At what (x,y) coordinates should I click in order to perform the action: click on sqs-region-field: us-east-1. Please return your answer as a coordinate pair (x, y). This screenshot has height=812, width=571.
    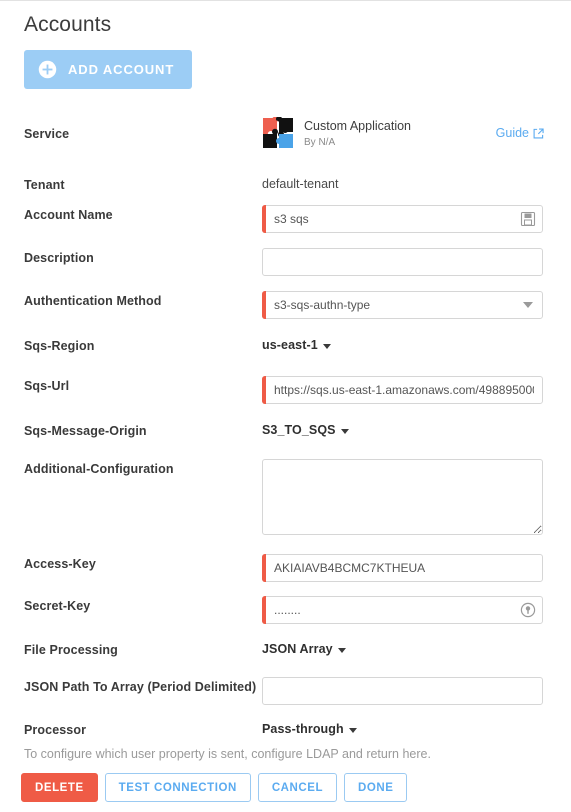
    Looking at the image, I should click on (416, 345).